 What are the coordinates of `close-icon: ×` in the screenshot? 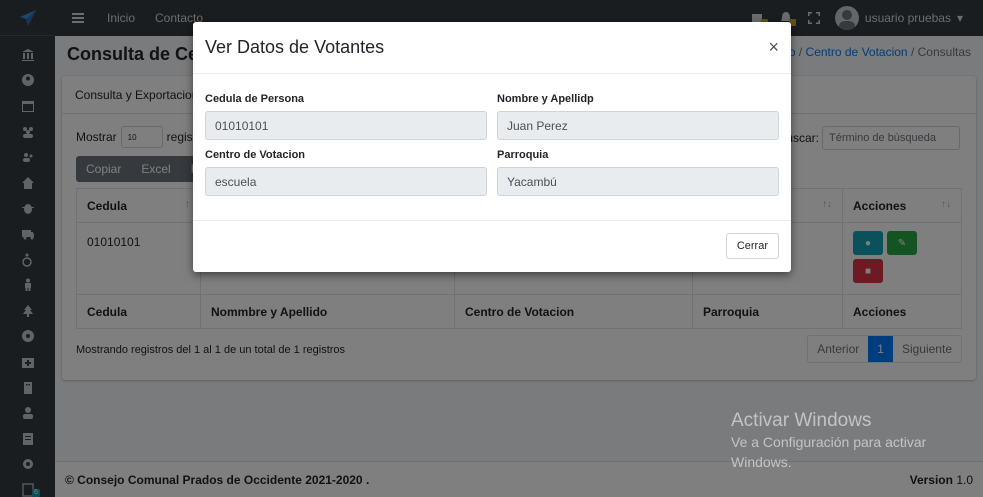 It's located at (773, 47).